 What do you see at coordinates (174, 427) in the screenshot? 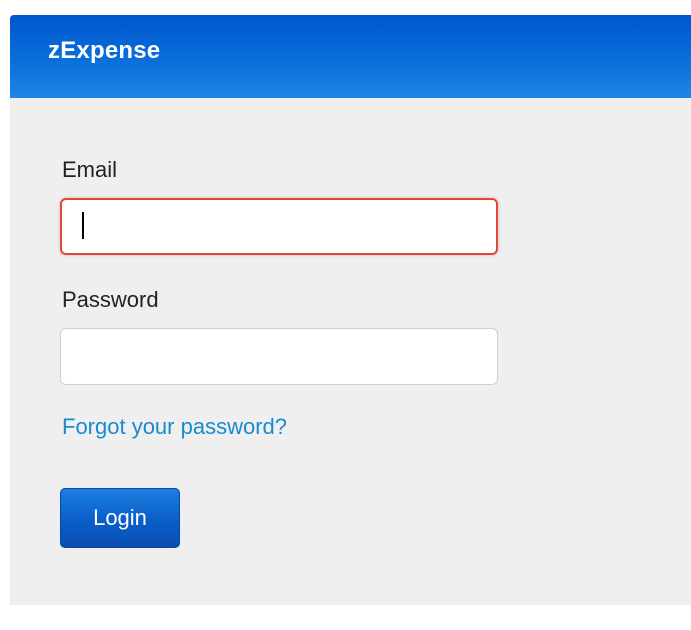
I see `forgot-password-link: Forgot your password?` at bounding box center [174, 427].